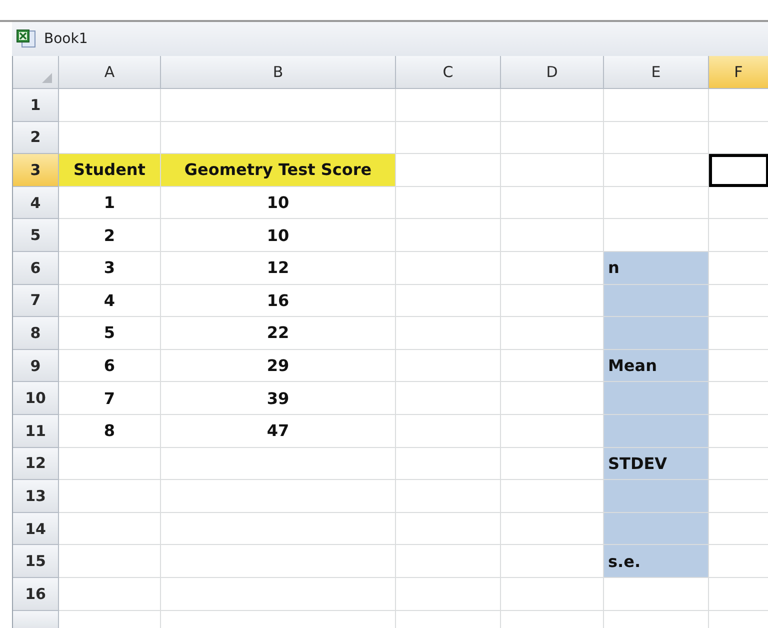 Image resolution: width=768 pixels, height=628 pixels. Describe the element at coordinates (110, 301) in the screenshot. I see `table-cell: 4` at that location.